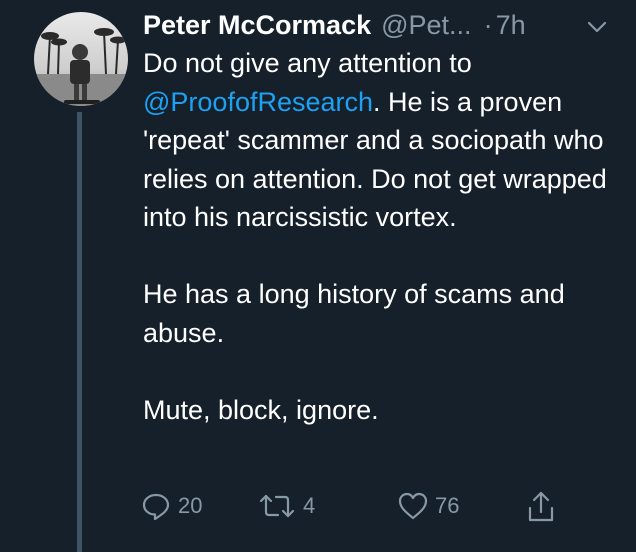 The image size is (636, 552). What do you see at coordinates (307, 63) in the screenshot?
I see `tweet-text-start: Do not give any attention to` at bounding box center [307, 63].